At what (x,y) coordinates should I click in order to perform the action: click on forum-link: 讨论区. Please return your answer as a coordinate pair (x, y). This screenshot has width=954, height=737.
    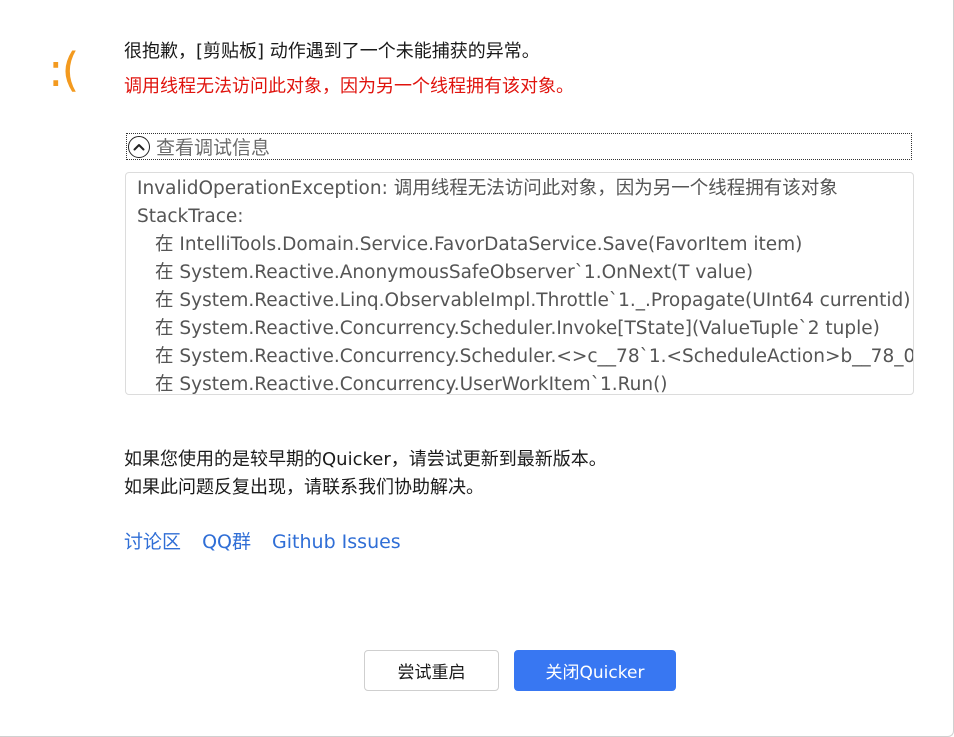
    Looking at the image, I should click on (152, 542).